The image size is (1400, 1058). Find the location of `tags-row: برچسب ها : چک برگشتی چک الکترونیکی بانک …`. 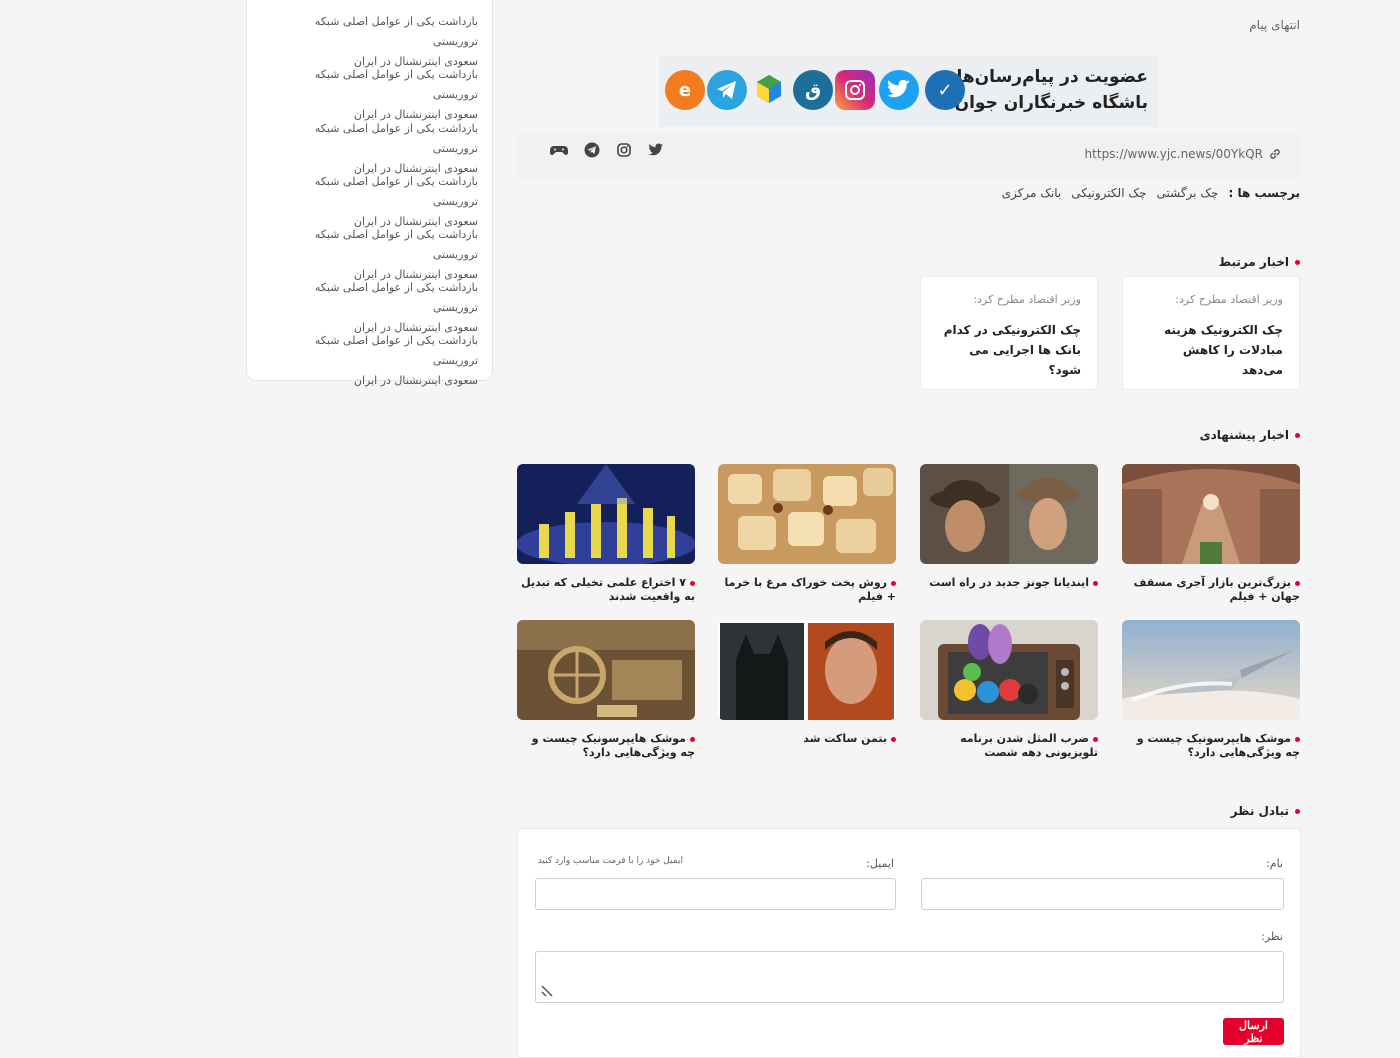

tags-row: برچسب ها : چک برگشتی چک الکترونیکی بانک … is located at coordinates (1151, 193).